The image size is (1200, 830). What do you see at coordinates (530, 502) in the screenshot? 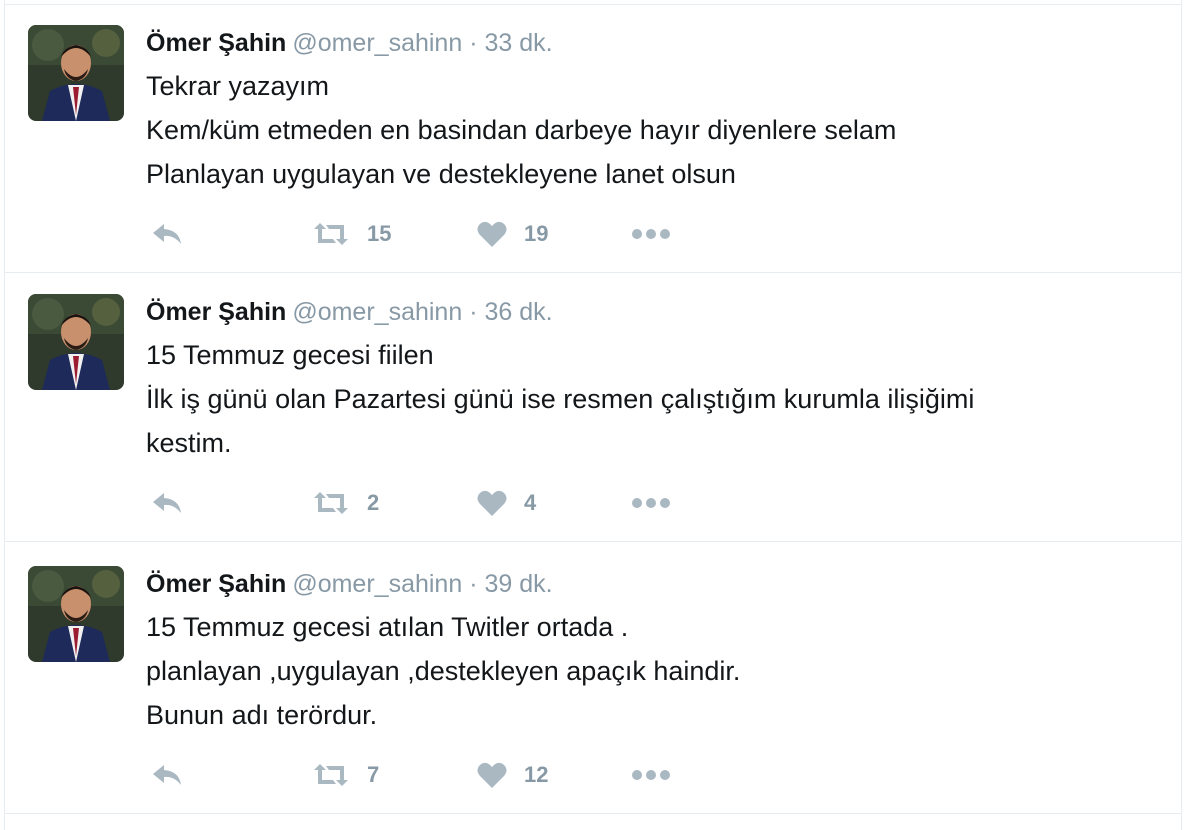
I see `like-count: 4` at bounding box center [530, 502].